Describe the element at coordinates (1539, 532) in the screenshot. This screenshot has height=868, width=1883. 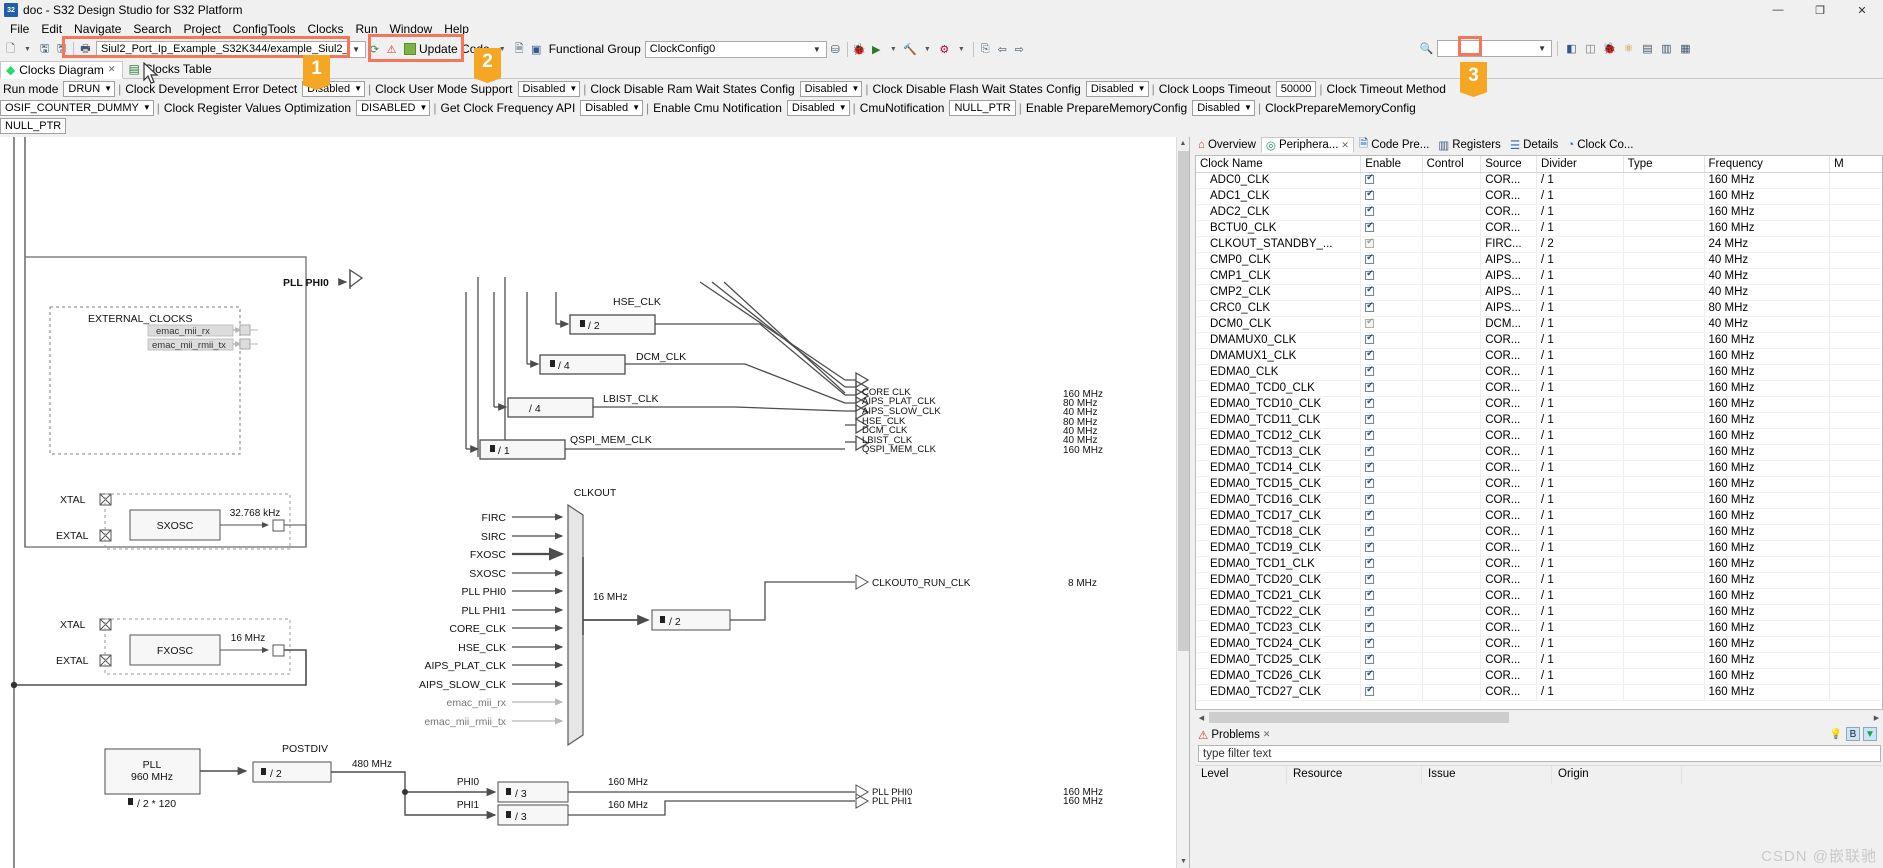
I see `table-row: EDMA0_TCD18_CLK COR.../ 1 160 MHz` at that location.